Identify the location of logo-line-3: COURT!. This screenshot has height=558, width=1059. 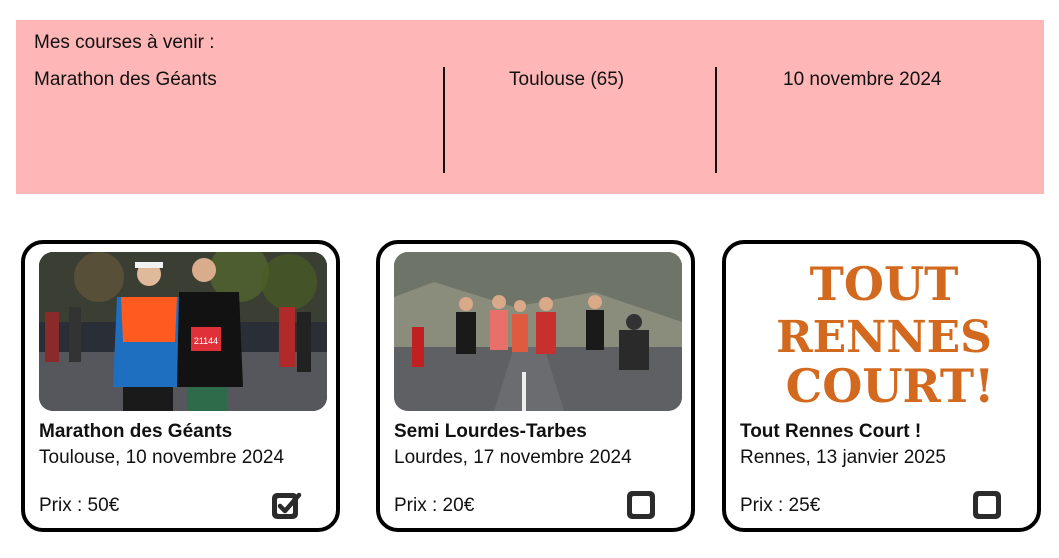
(890, 385).